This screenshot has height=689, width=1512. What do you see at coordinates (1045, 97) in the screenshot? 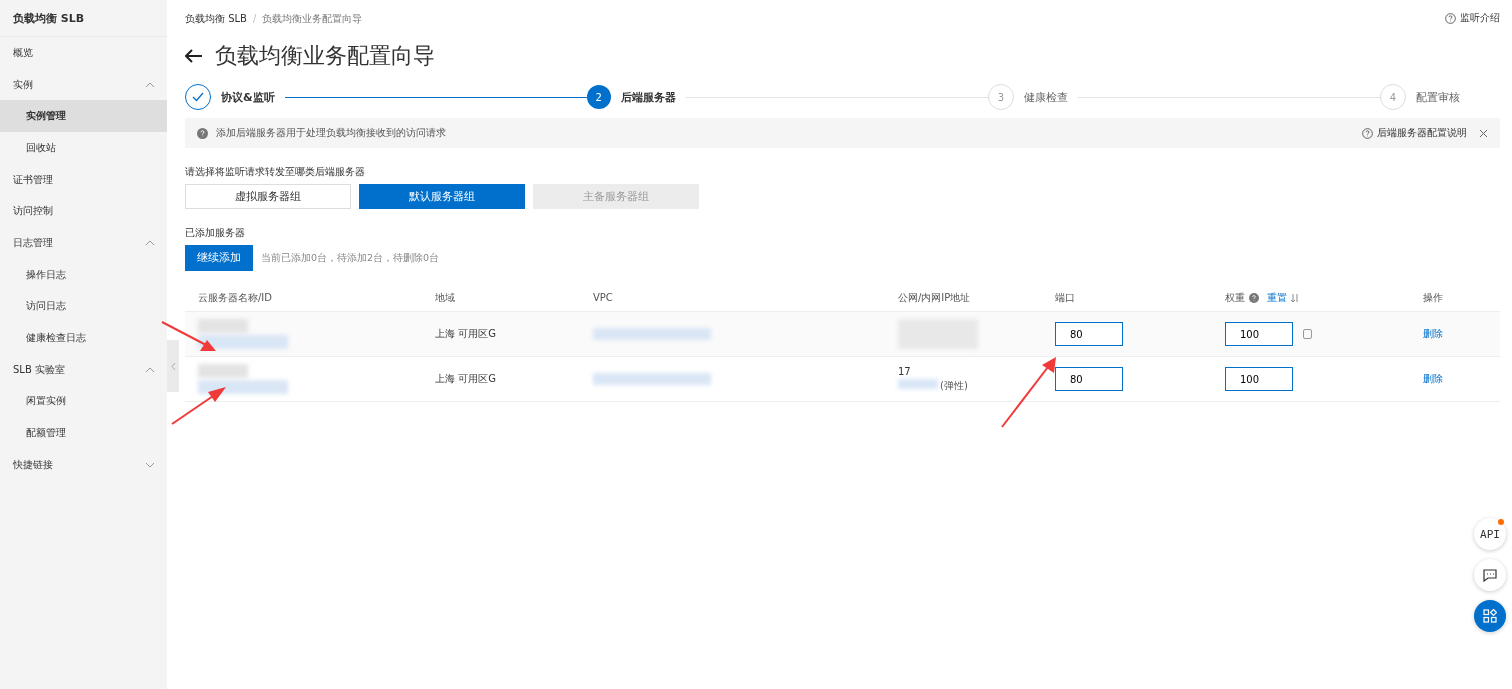
I see `step-label: 健康检查` at bounding box center [1045, 97].